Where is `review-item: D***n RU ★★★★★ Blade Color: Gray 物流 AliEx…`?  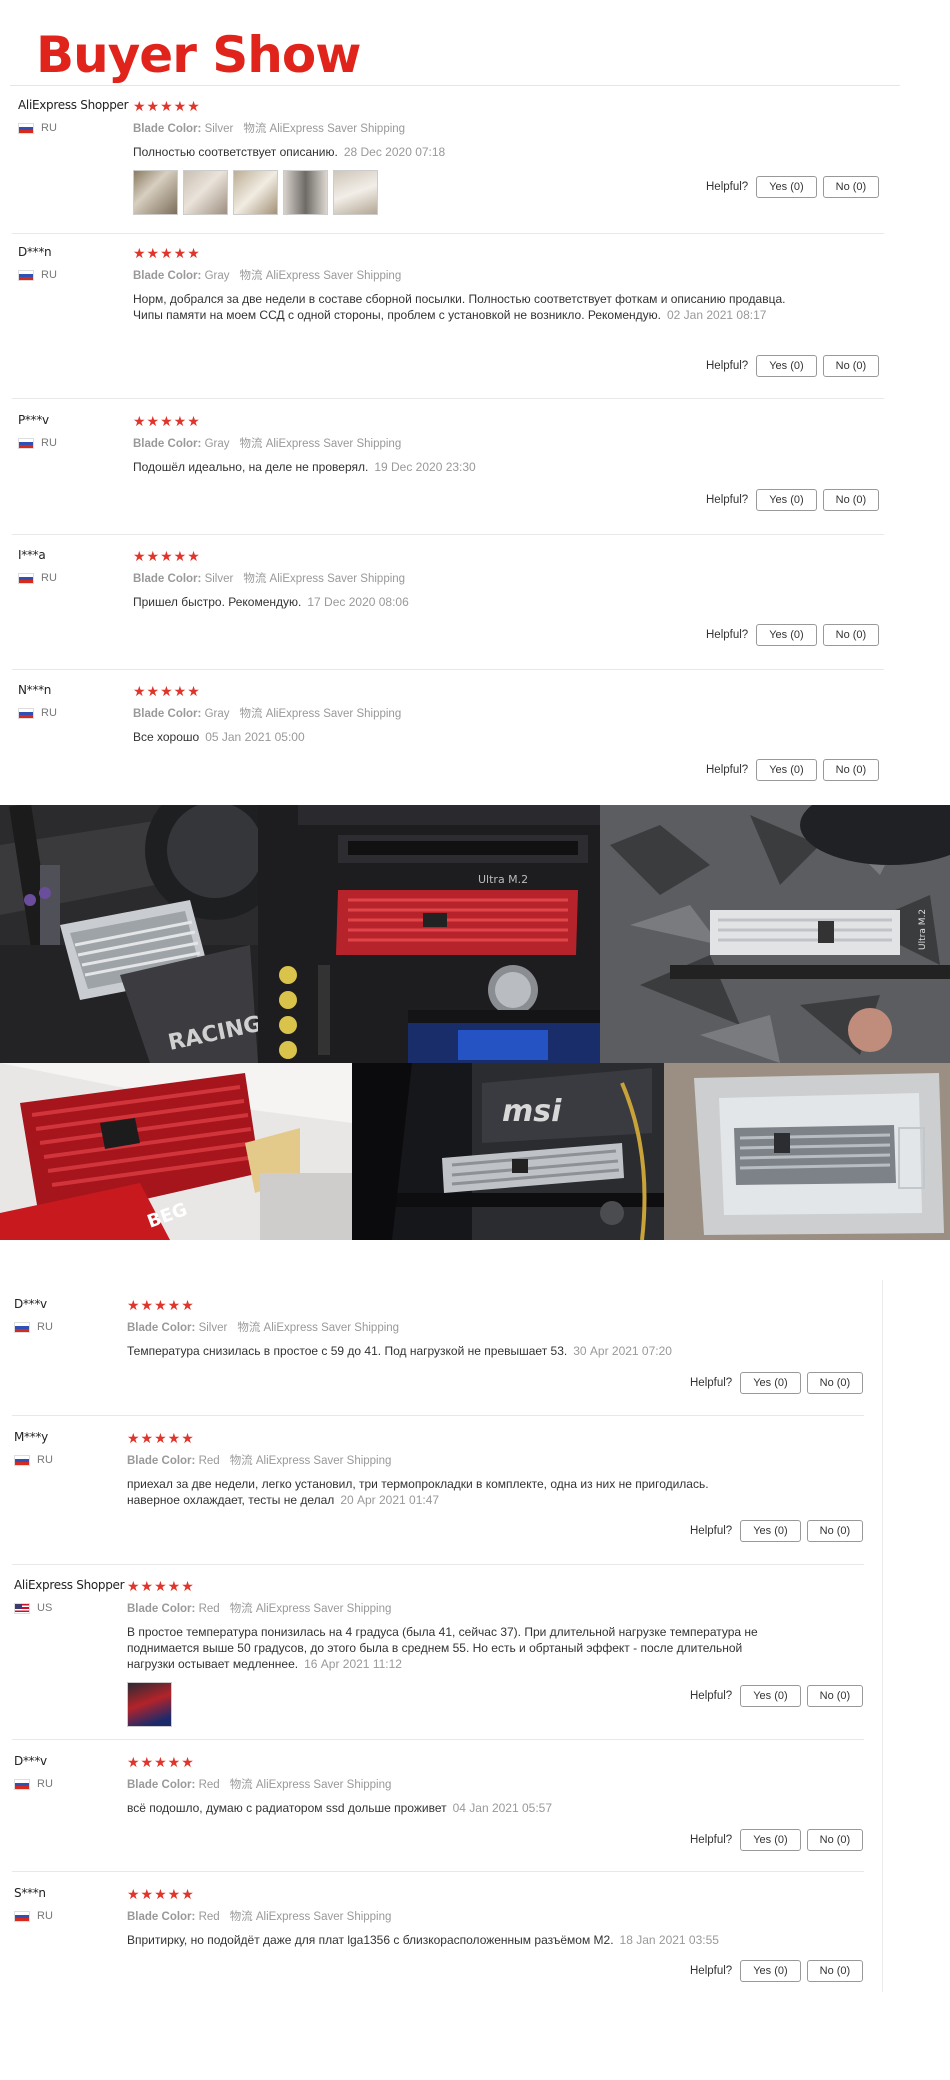
review-item: D***n RU ★★★★★ Blade Color: Gray 物流 AliEx… is located at coordinates (475, 322).